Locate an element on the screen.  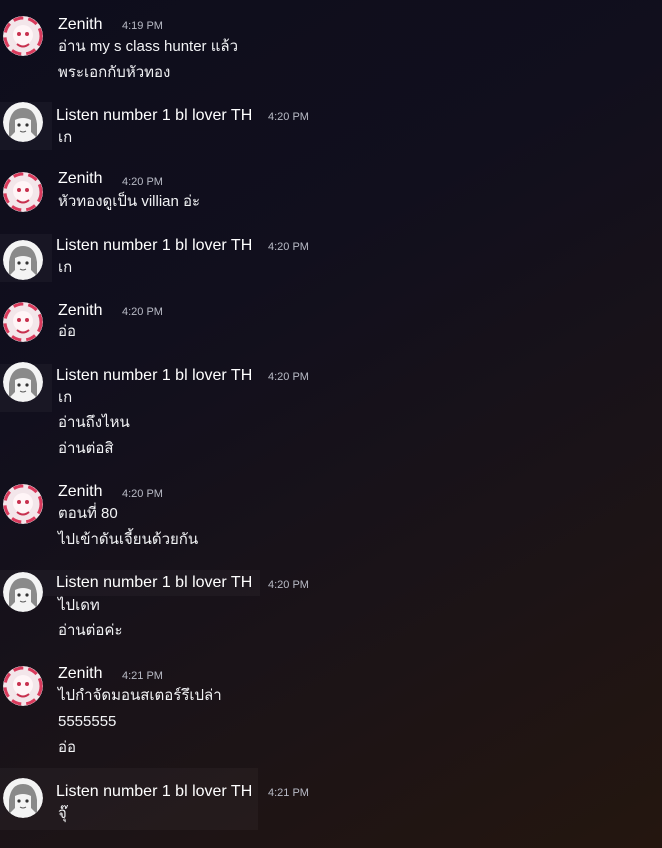
message-text: ตอนที่ 80 is located at coordinates (88, 513).